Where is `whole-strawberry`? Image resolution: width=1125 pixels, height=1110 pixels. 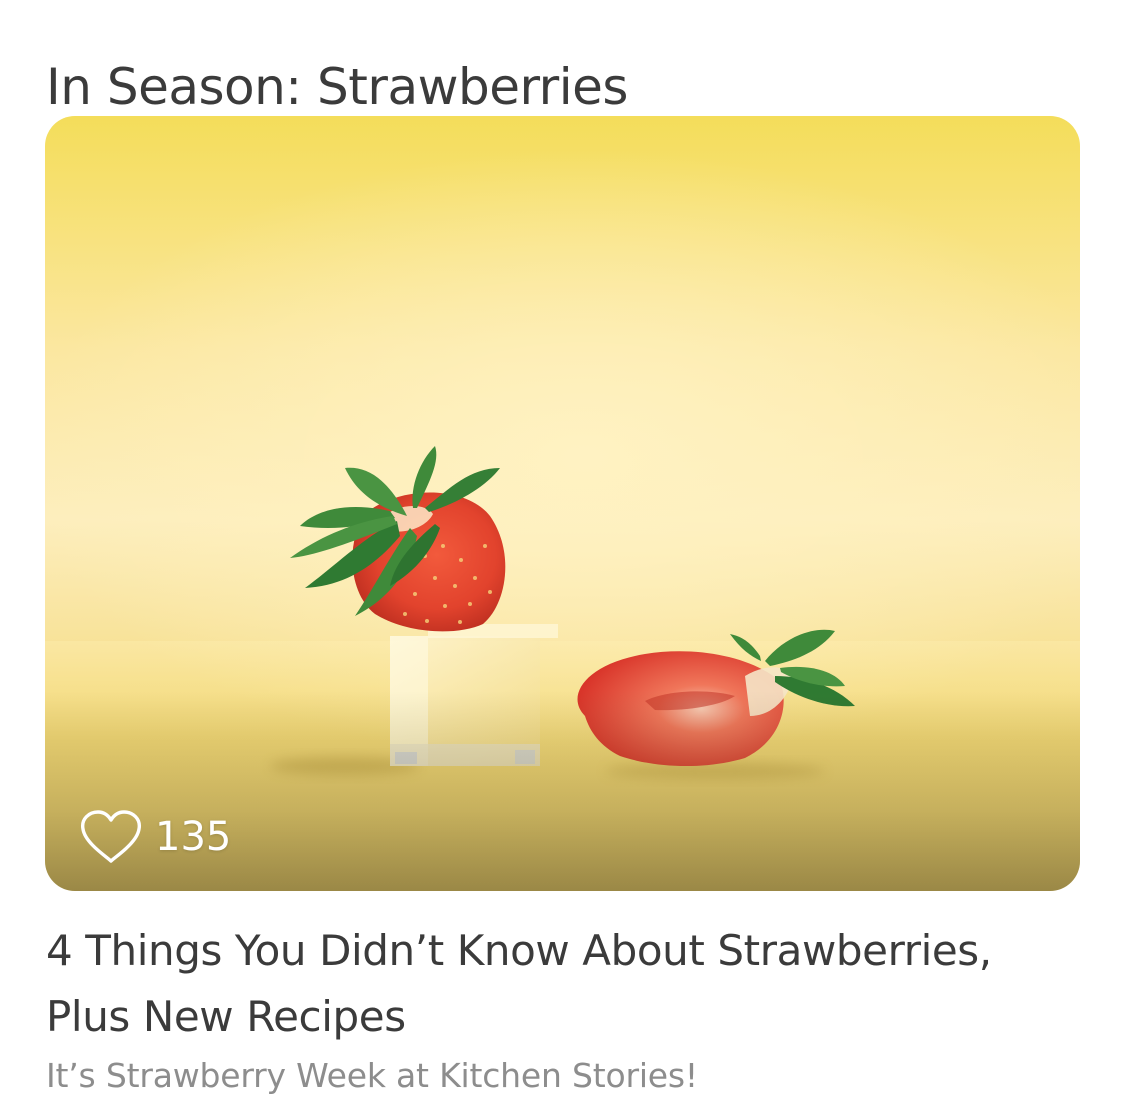
whole-strawberry is located at coordinates (398, 539).